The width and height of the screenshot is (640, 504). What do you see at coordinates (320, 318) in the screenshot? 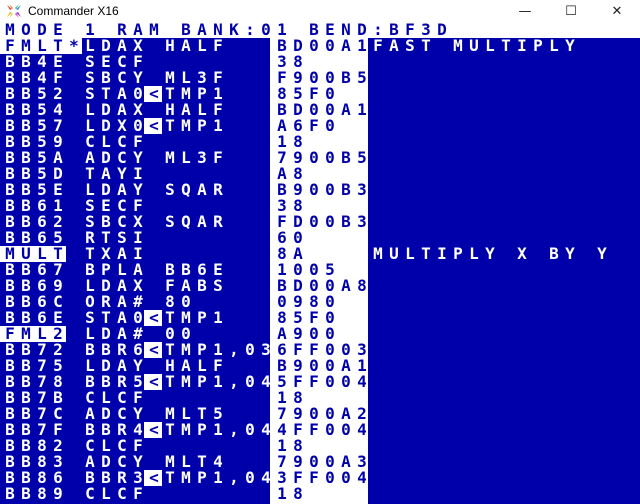
I see `listing-row: B B 6 E S T A 0 < T M P 1 8 5 F 0` at bounding box center [320, 318].